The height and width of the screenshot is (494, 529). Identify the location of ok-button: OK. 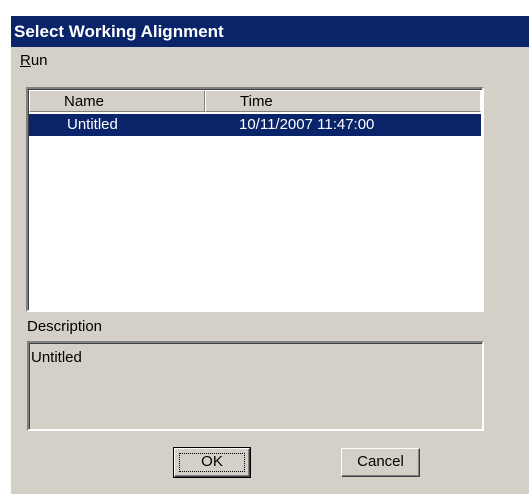
(212, 462).